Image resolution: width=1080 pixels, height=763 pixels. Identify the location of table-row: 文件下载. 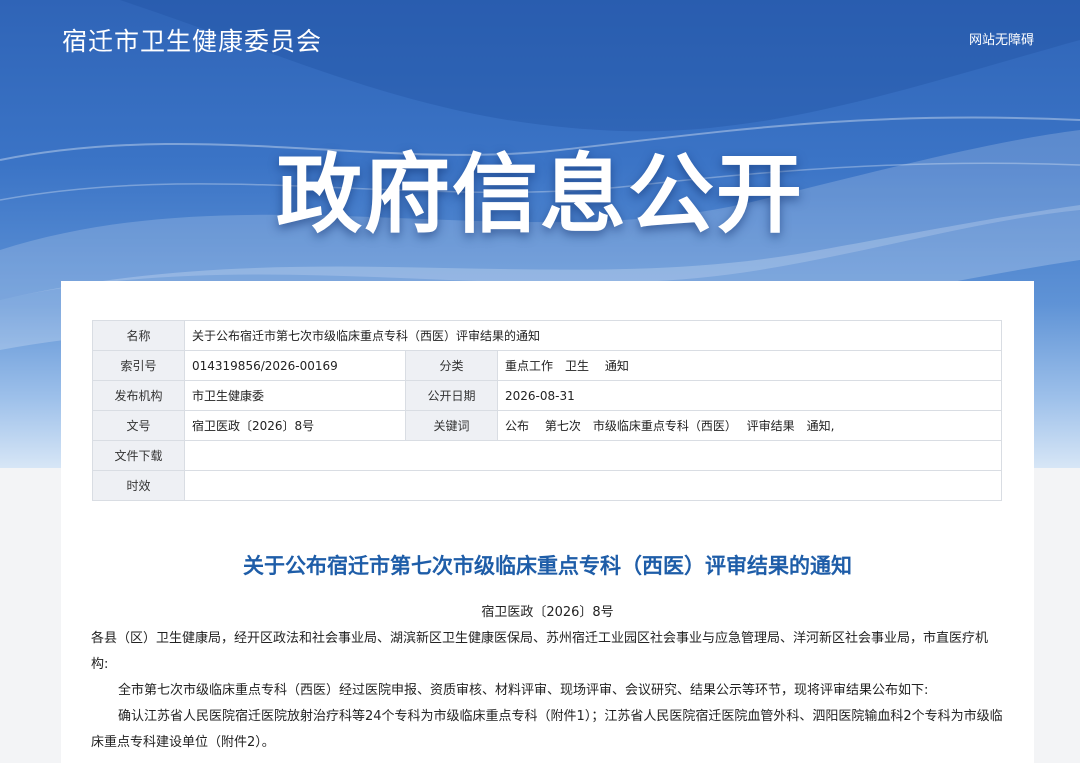
(547, 455).